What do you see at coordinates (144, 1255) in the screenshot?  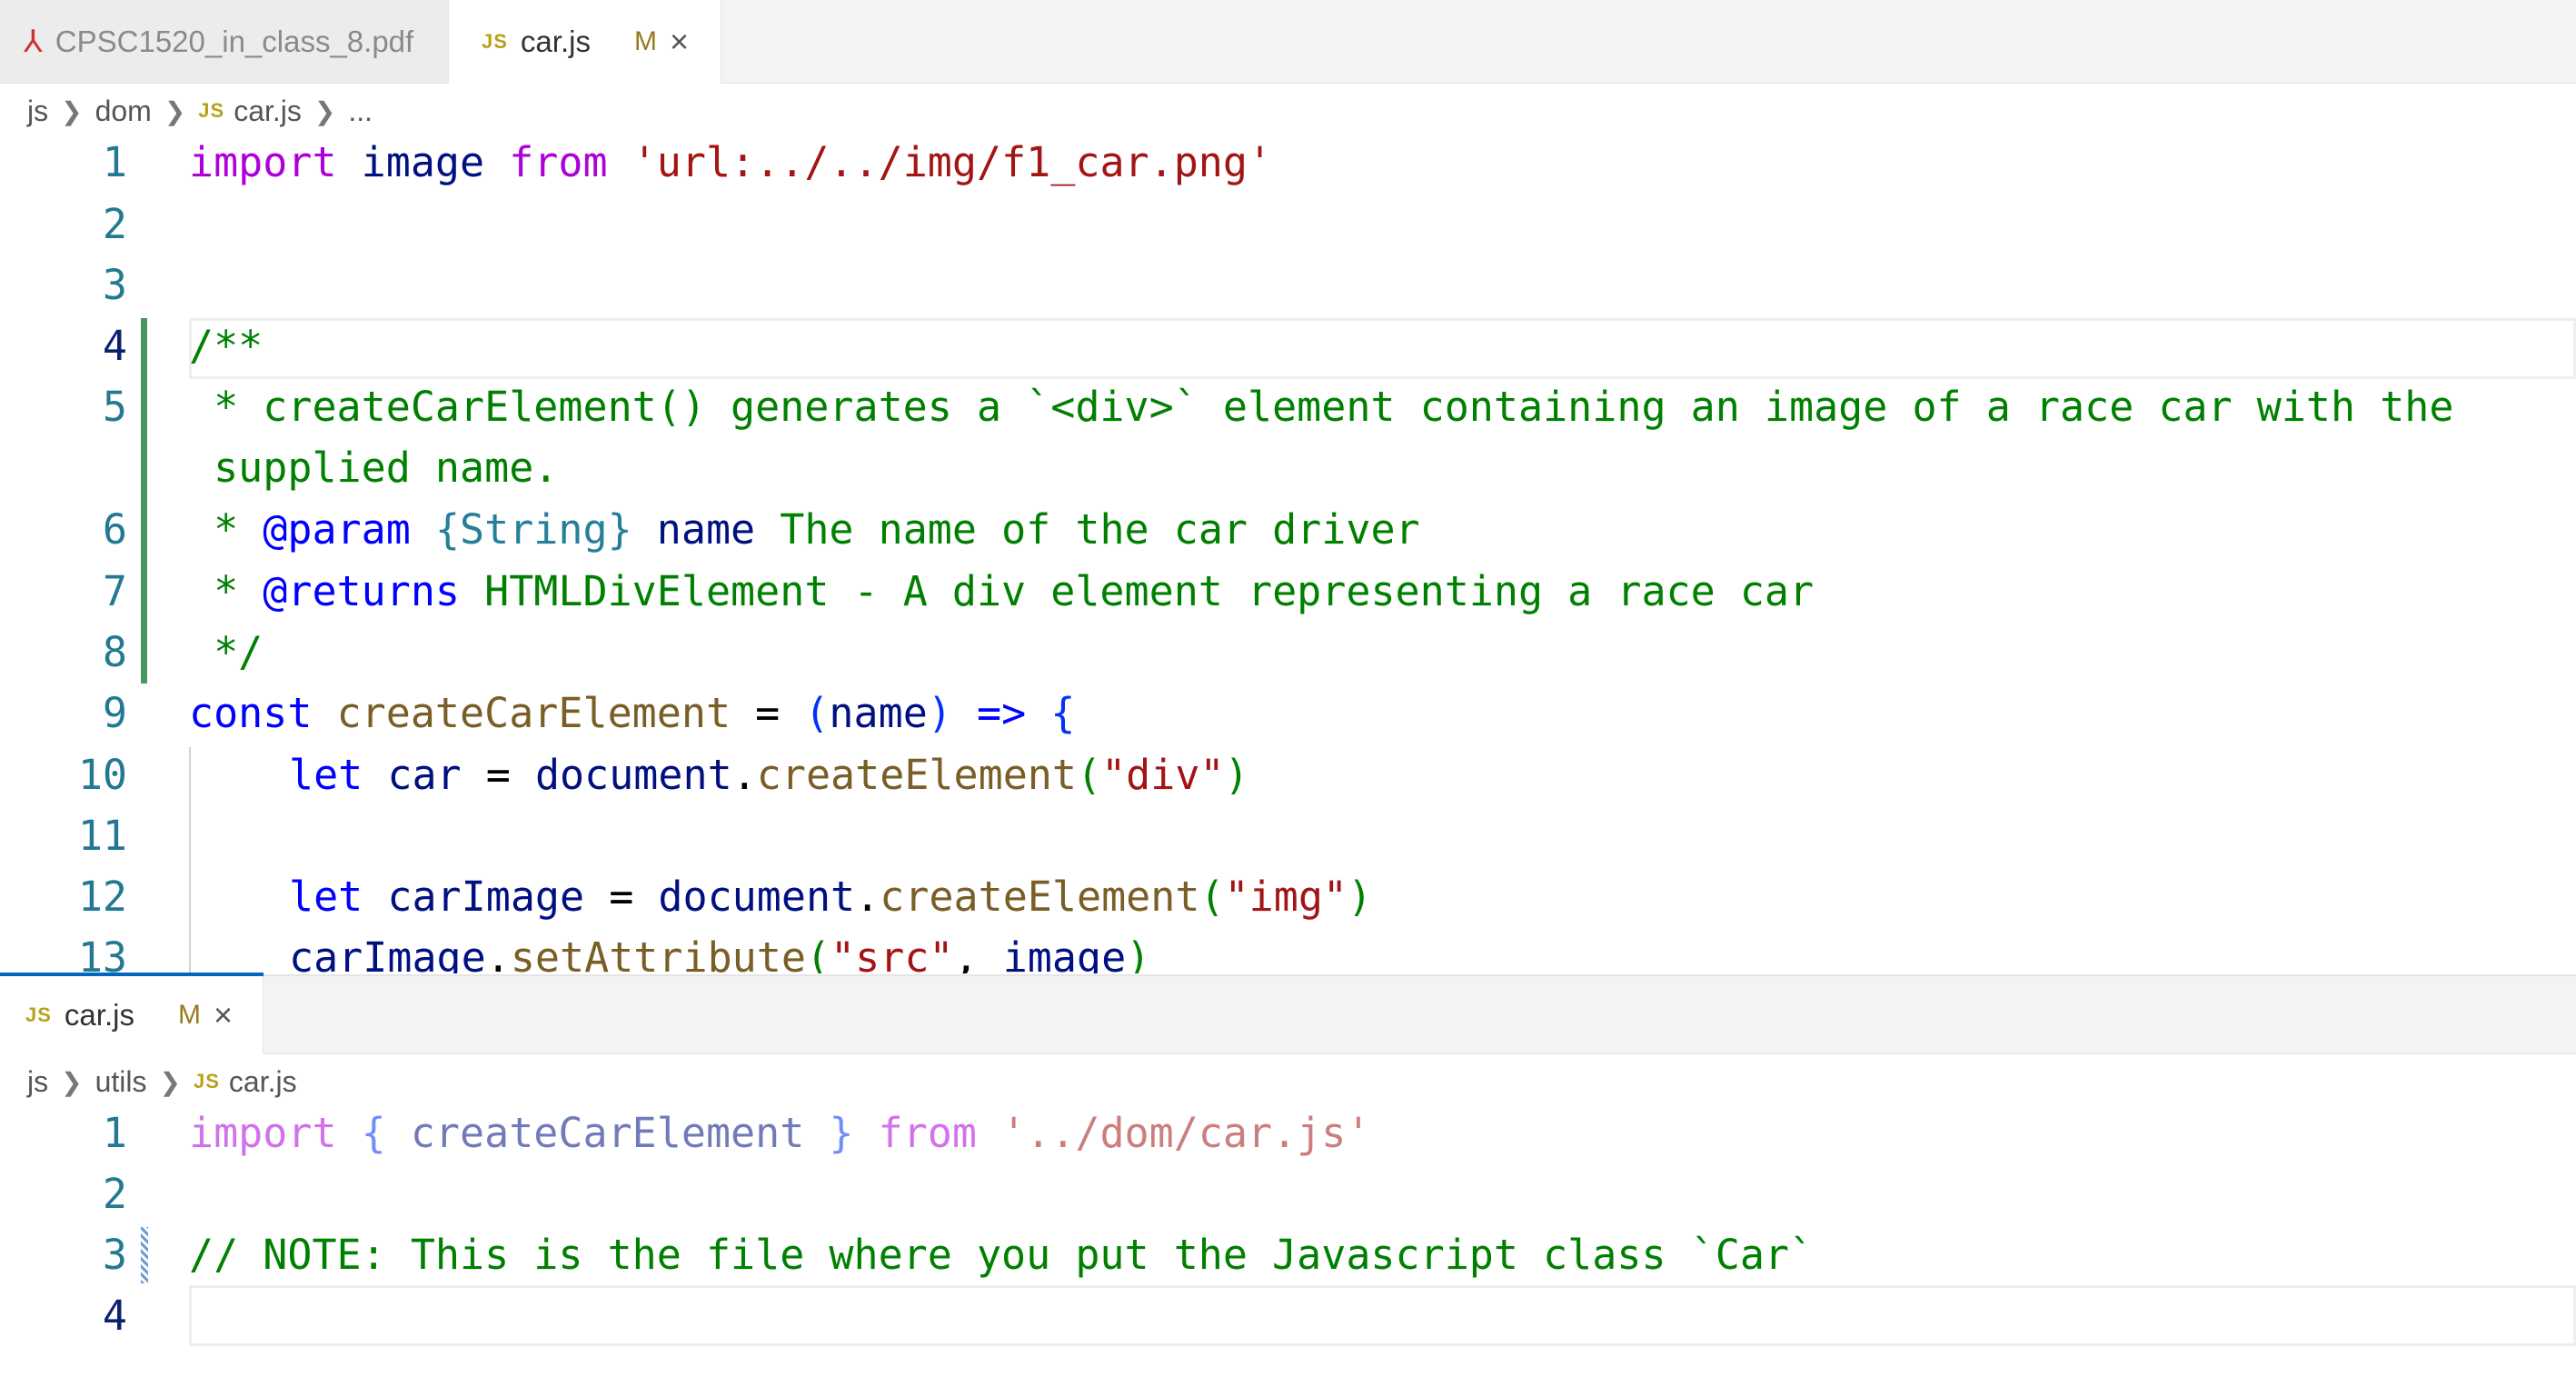 I see `modified-line-gutter-marker` at bounding box center [144, 1255].